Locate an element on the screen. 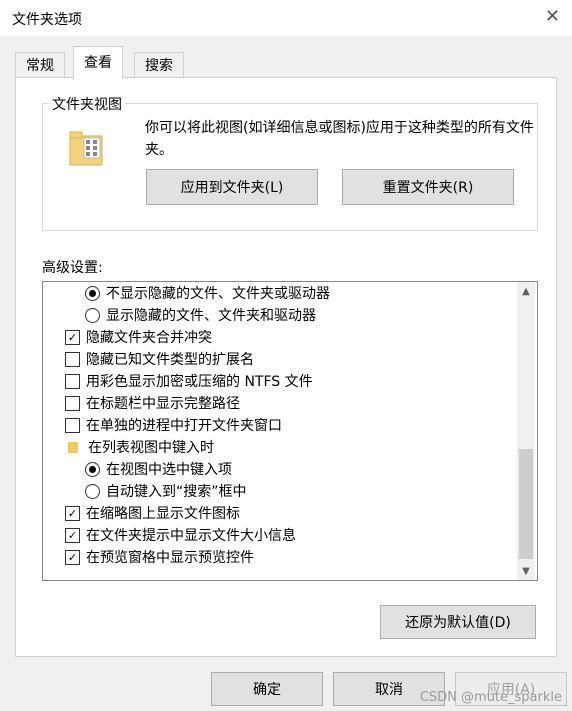 The height and width of the screenshot is (711, 572). folder-views-description: 你可以将此视图(如详细信息或图标)应用于这种类型的所有文件夹。 is located at coordinates (339, 139).